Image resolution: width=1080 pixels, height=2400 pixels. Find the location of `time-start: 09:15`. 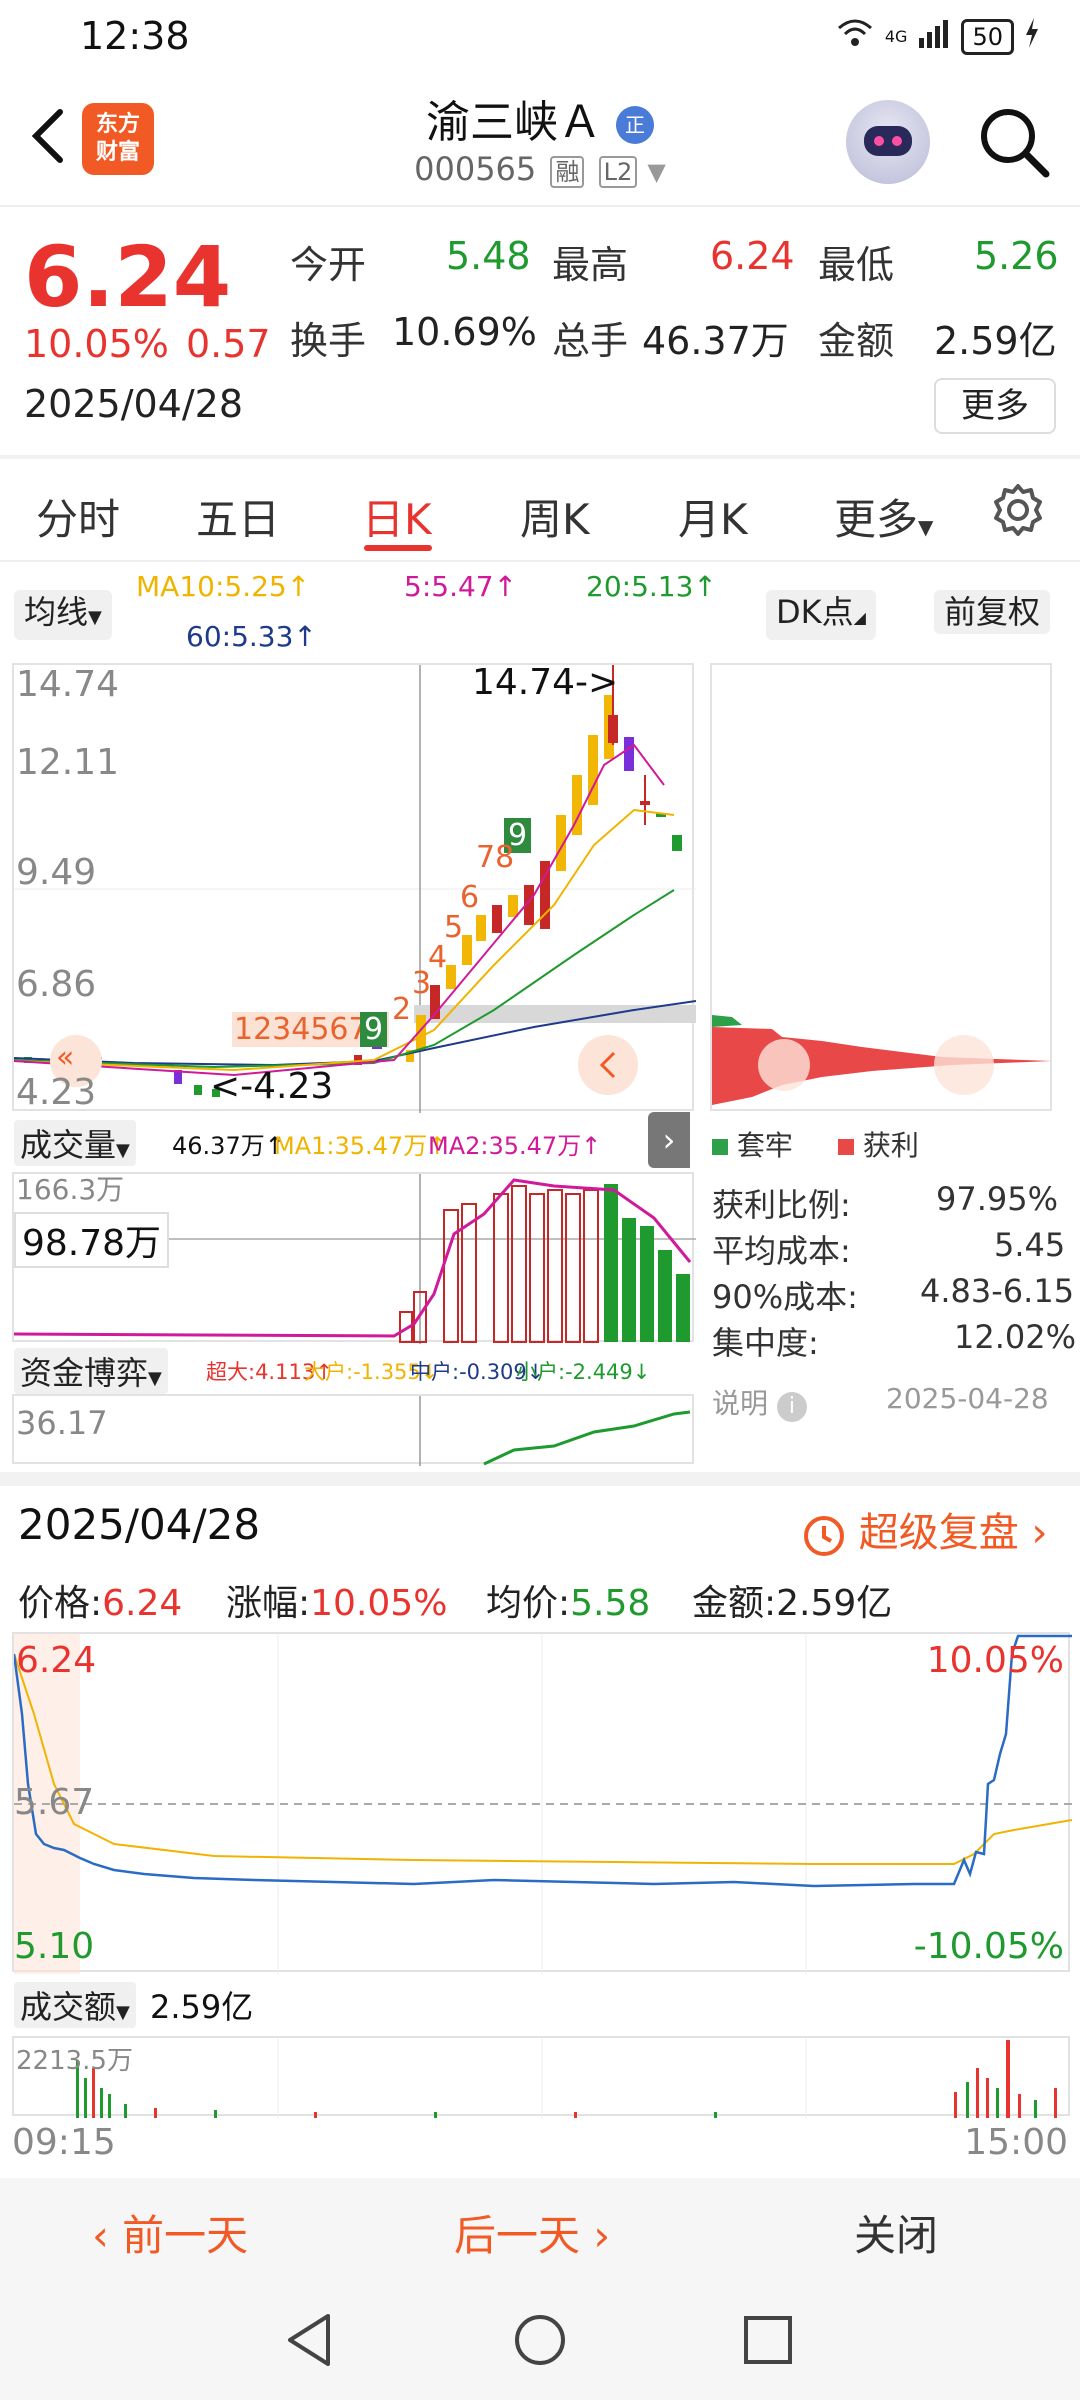

time-start: 09:15 is located at coordinates (64, 2142).